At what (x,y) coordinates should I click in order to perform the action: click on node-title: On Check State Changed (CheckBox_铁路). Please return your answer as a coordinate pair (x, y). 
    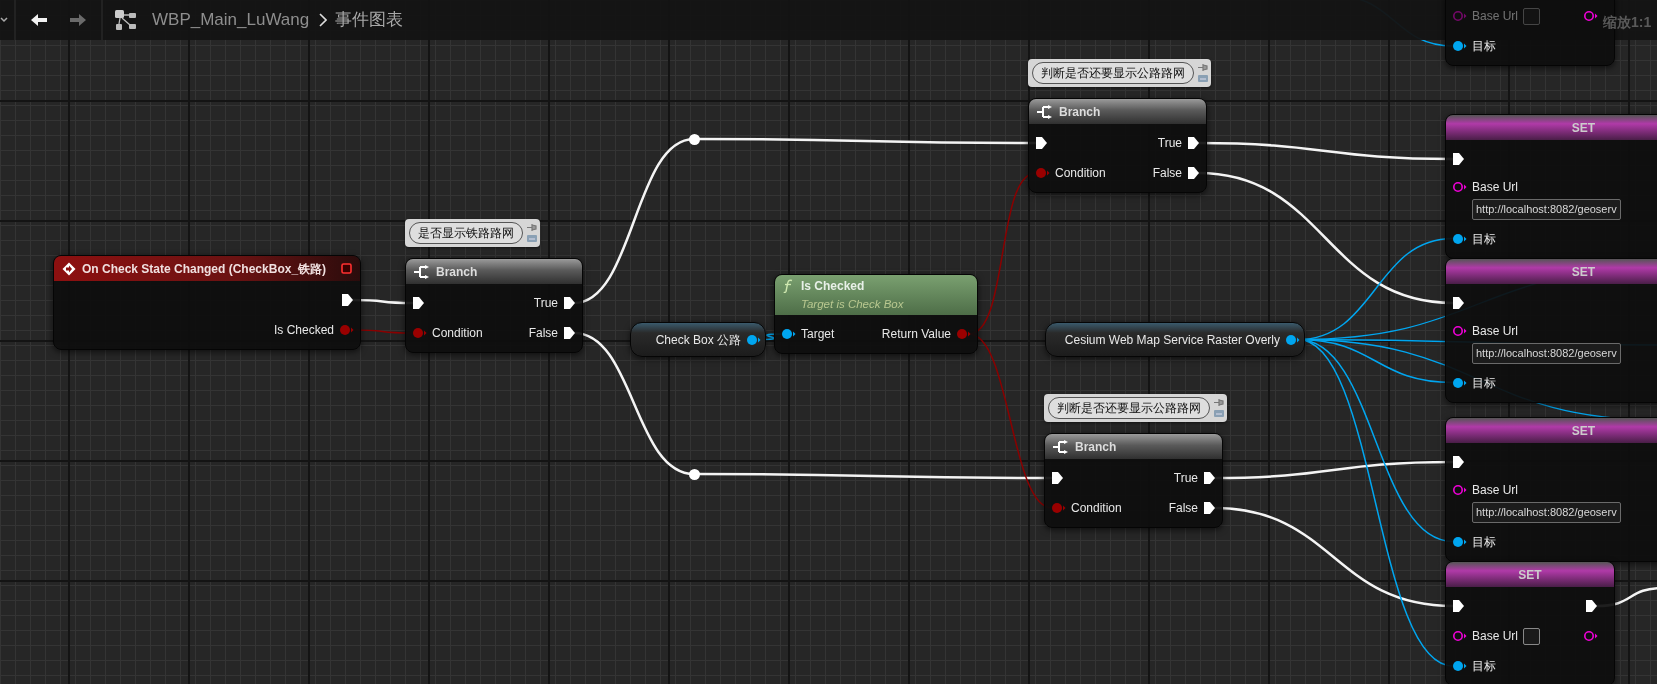
    Looking at the image, I should click on (204, 269).